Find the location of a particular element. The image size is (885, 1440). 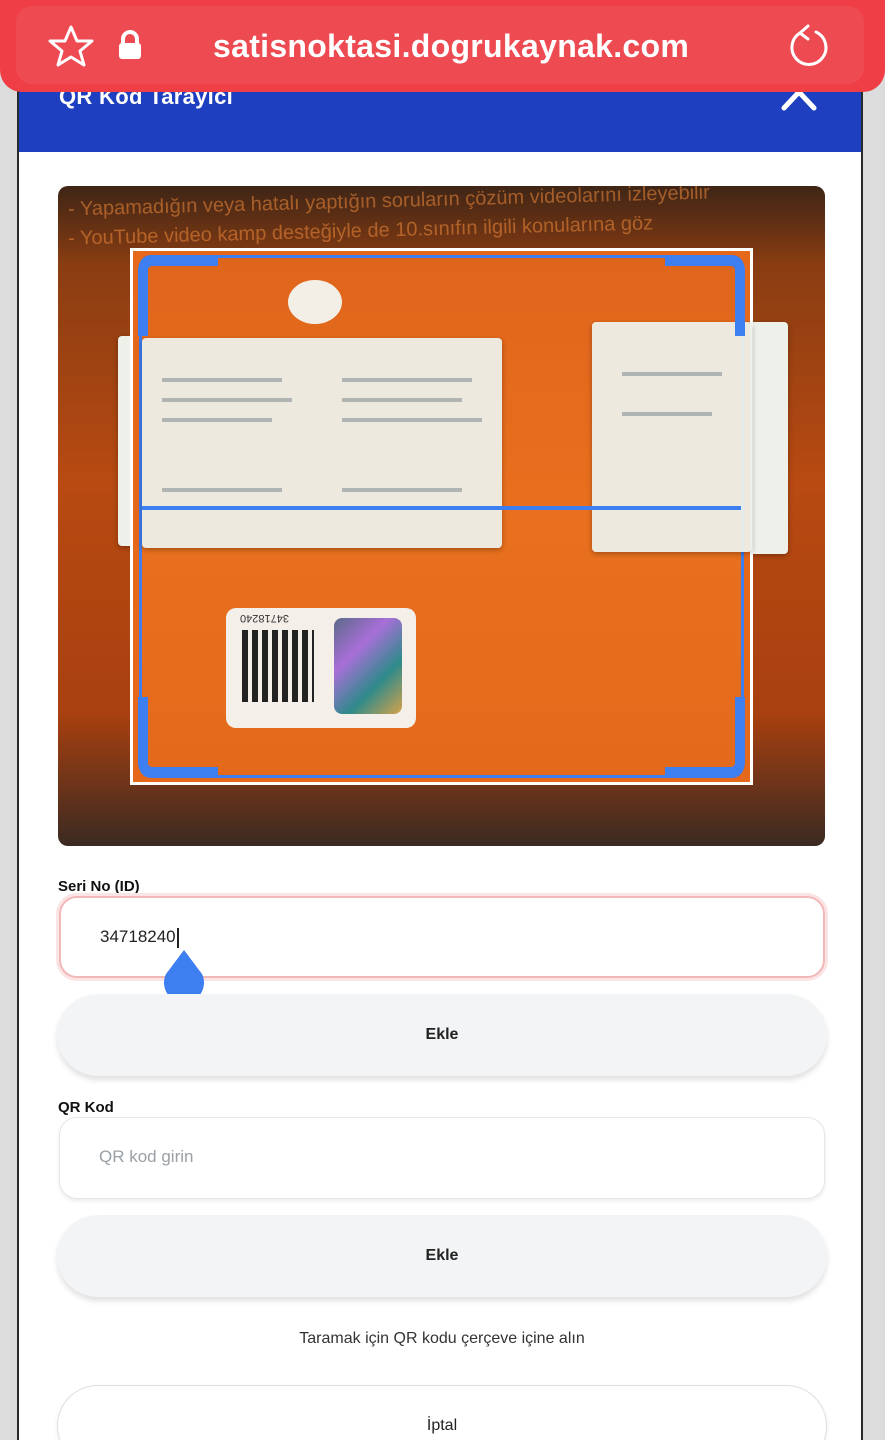

serial-value: 34718240 is located at coordinates (138, 936).